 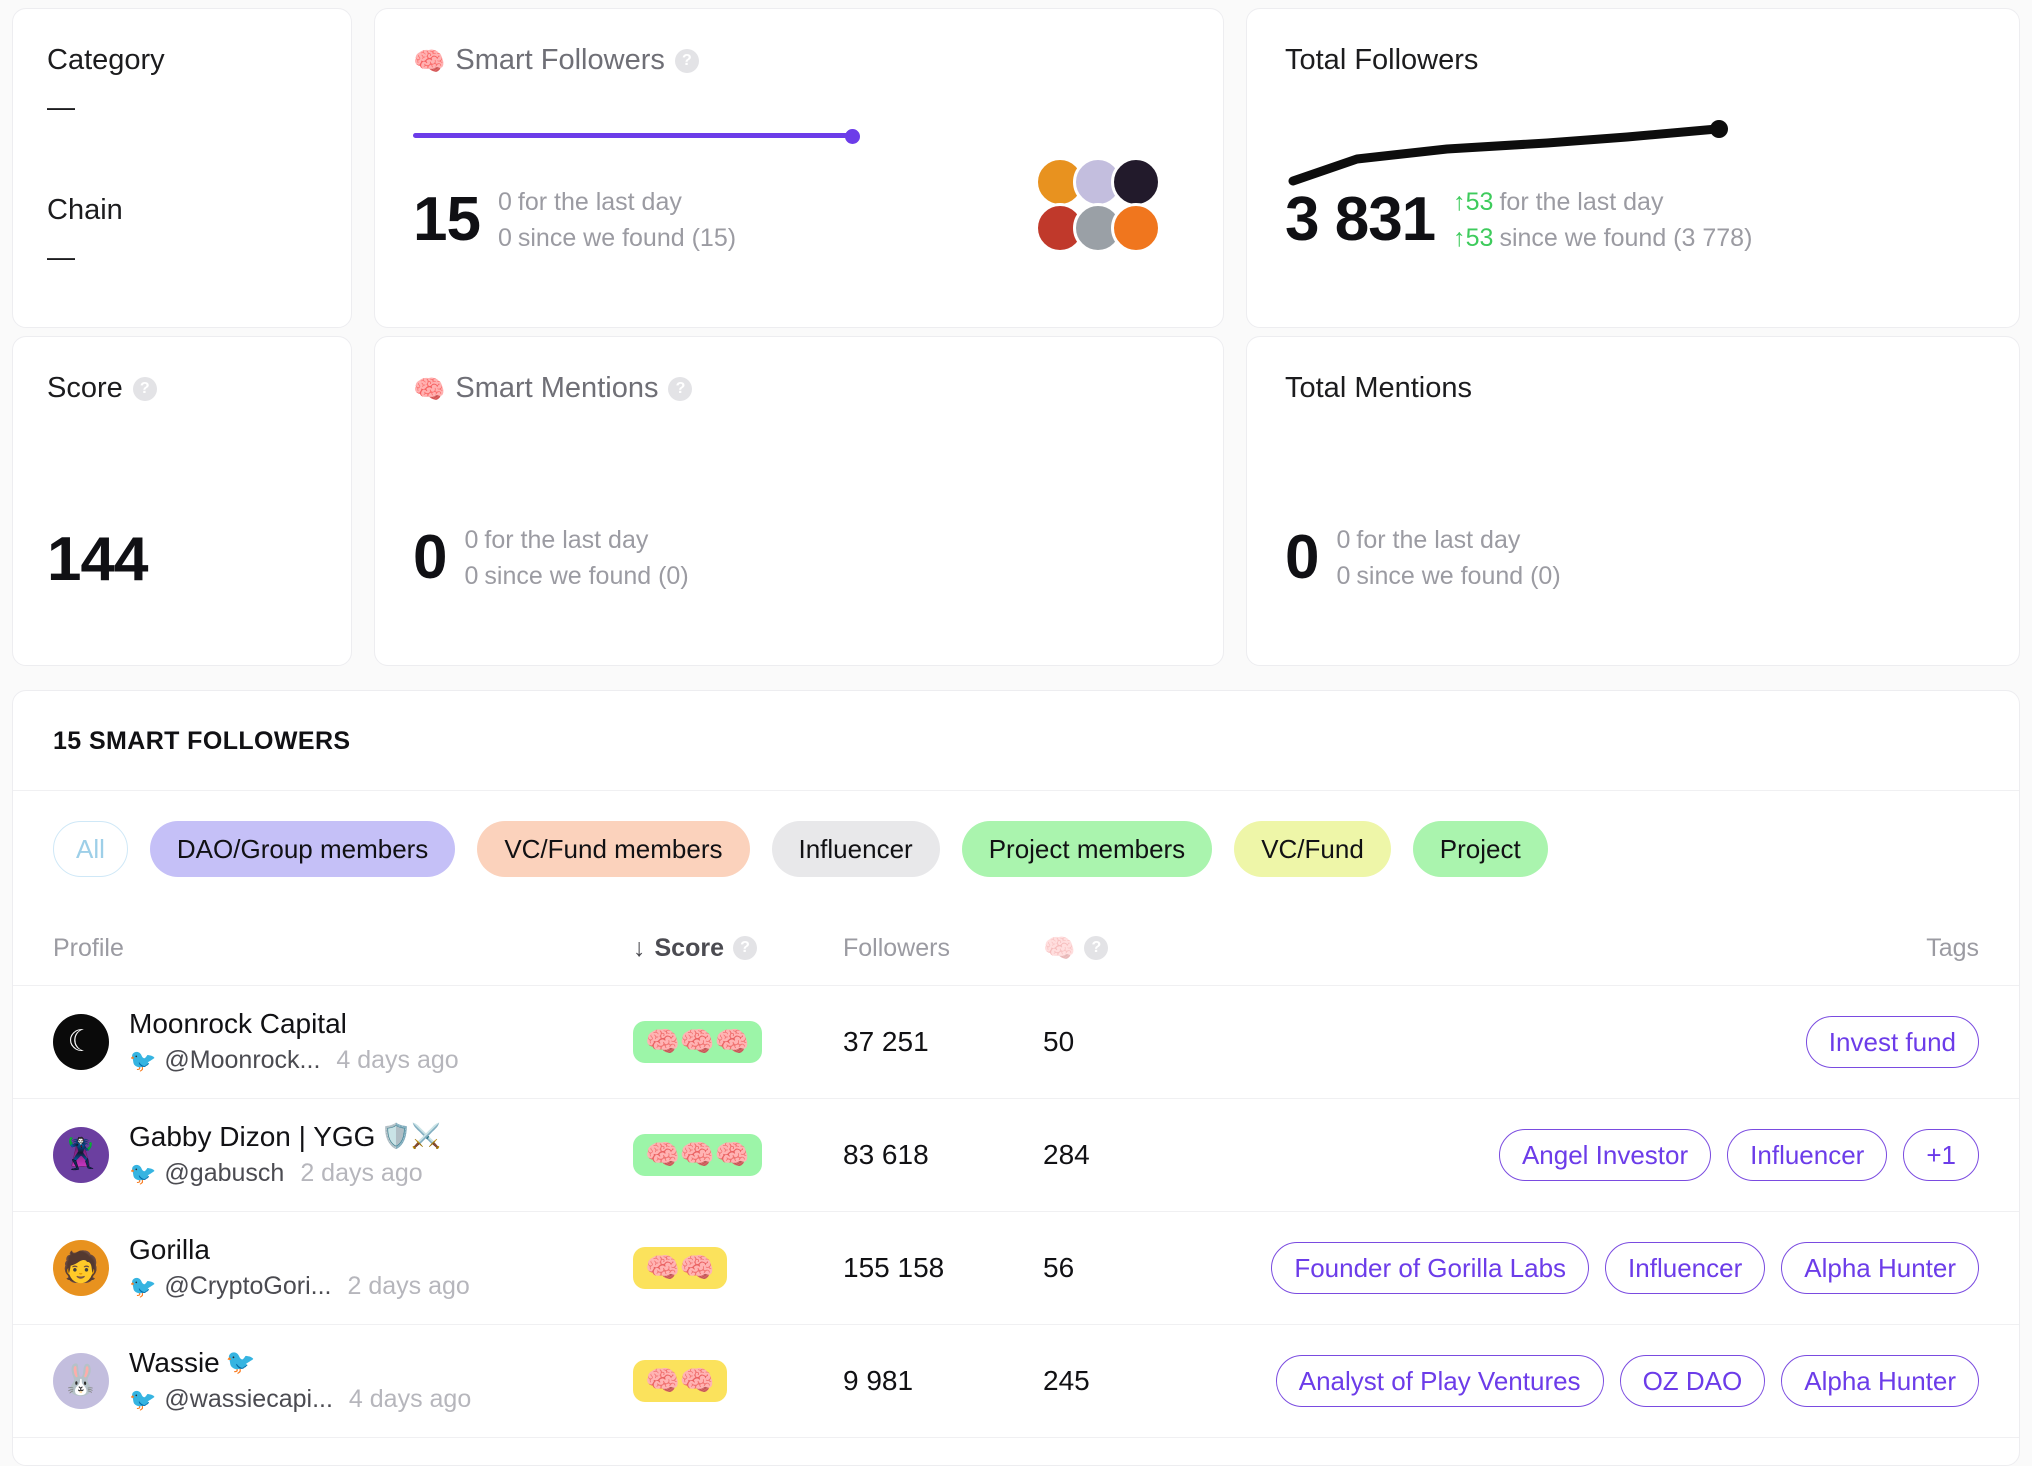 What do you see at coordinates (182, 83) in the screenshot?
I see `category-block: Category —` at bounding box center [182, 83].